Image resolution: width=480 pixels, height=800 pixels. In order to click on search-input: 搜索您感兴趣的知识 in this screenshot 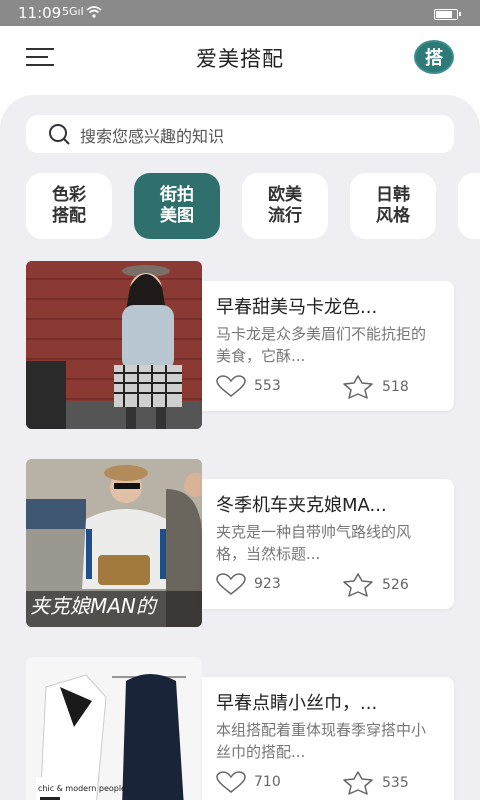, I will do `click(152, 135)`.